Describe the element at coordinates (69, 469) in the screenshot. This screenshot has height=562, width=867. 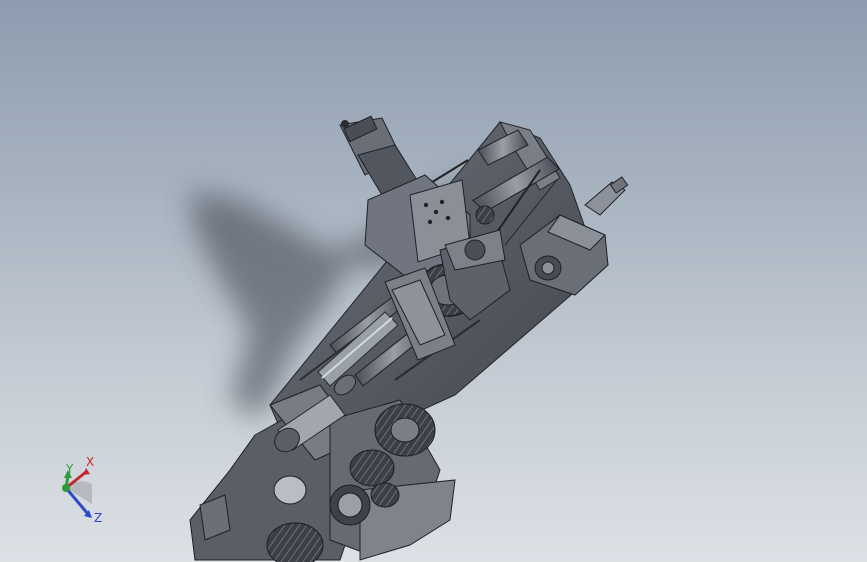
I see `y-axis-label: Y` at that location.